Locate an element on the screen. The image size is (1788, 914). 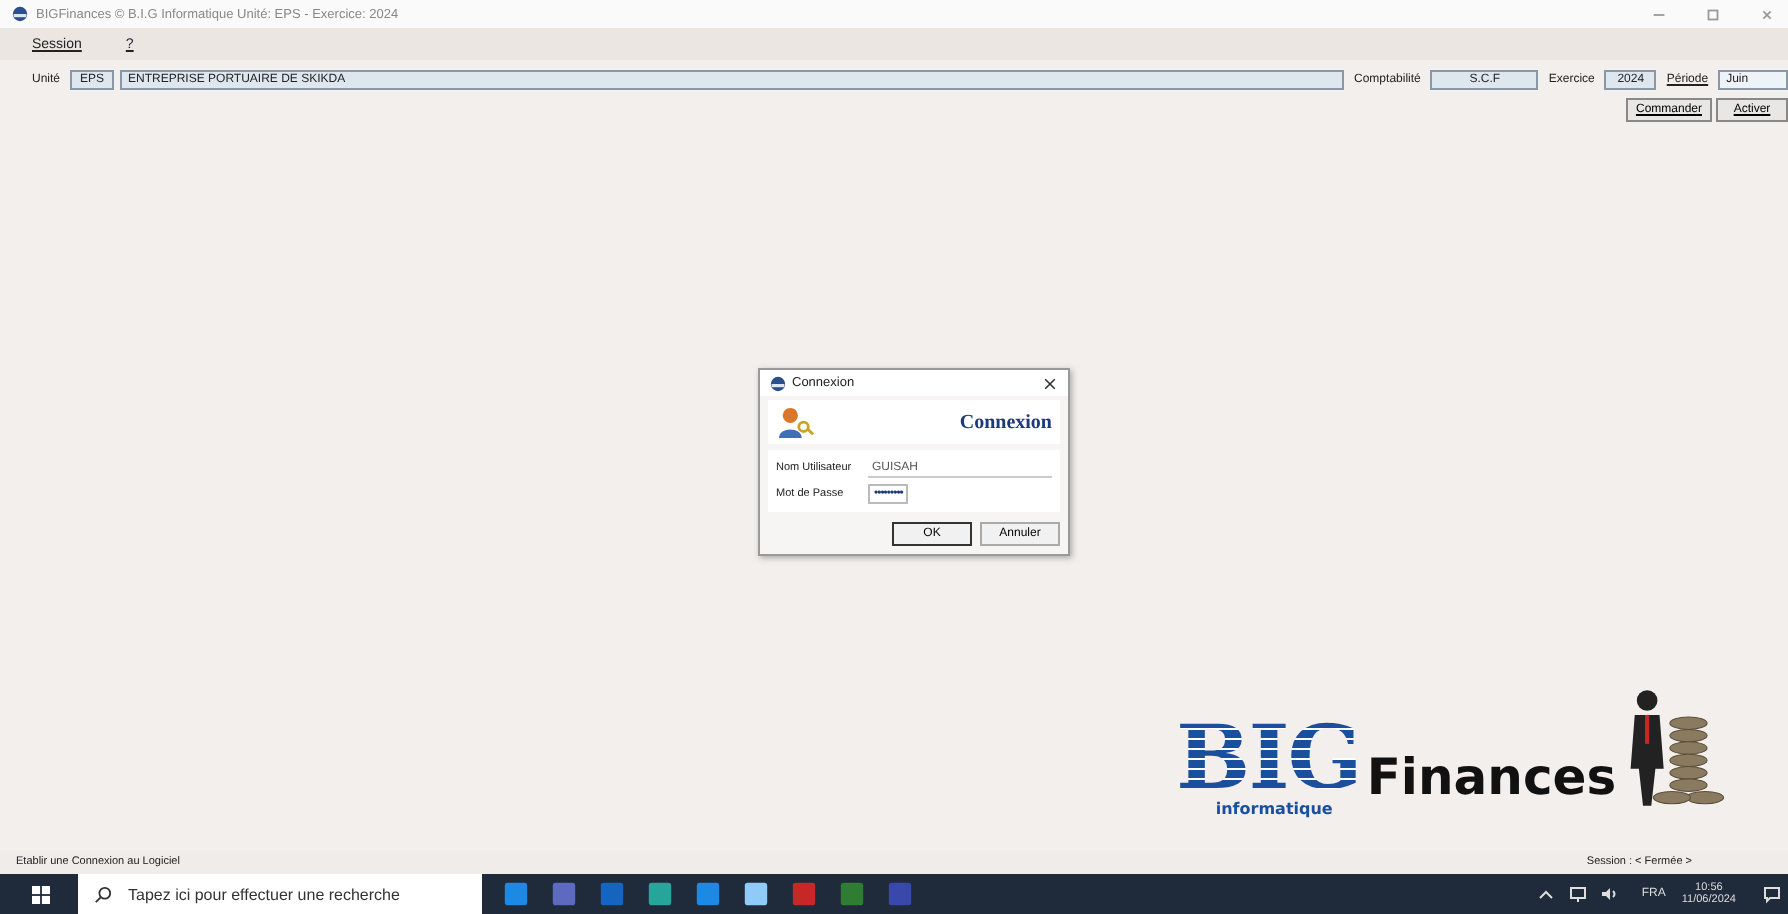
logo-finances-text: Finances is located at coordinates (1491, 777).